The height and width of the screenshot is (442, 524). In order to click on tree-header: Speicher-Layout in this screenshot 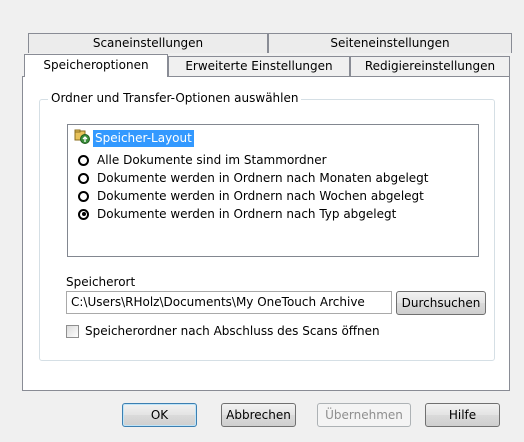, I will do `click(134, 138)`.